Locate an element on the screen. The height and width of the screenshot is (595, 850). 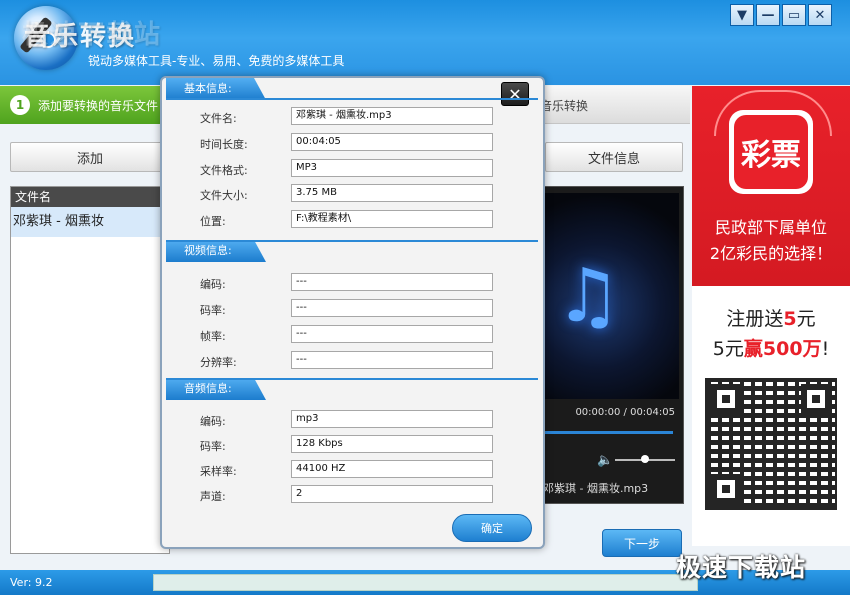
qr-code-icon is located at coordinates (771, 444).